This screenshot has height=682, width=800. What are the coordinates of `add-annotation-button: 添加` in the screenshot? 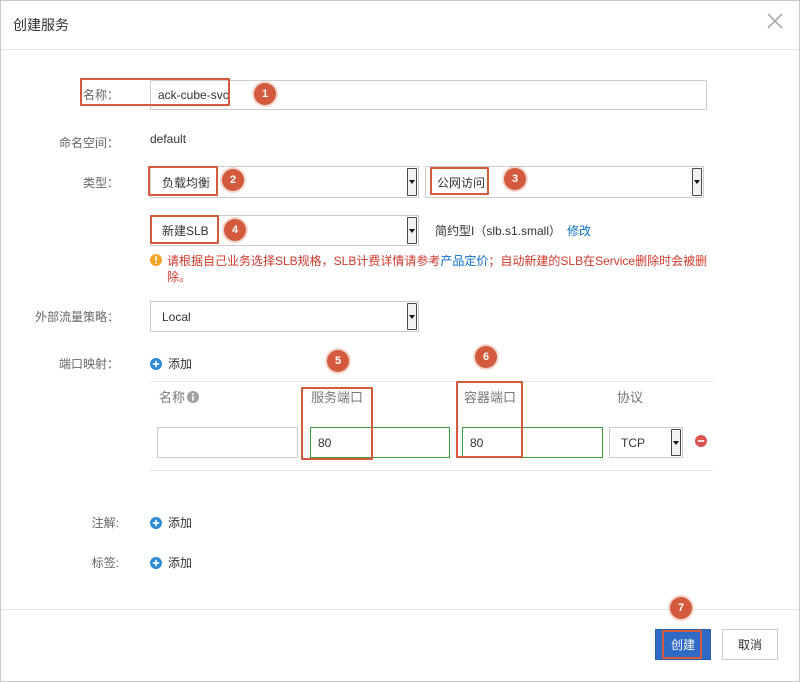 It's located at (180, 523).